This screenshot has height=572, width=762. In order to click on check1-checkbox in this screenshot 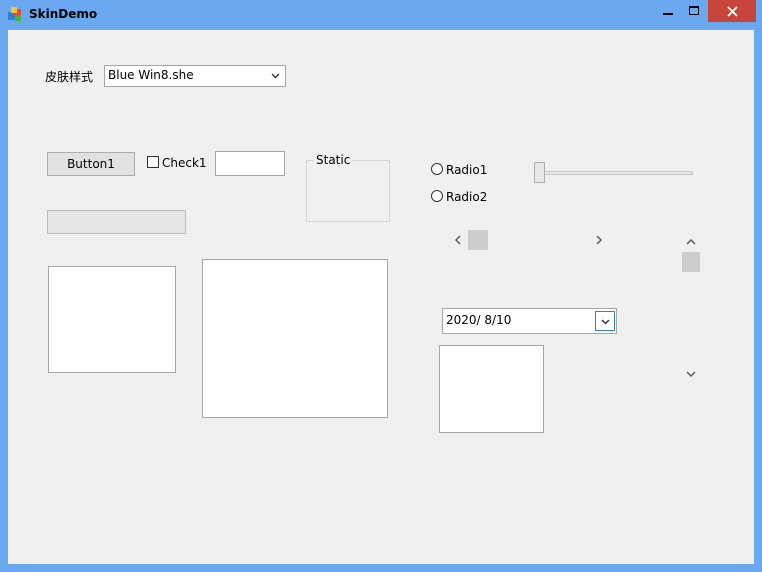, I will do `click(153, 162)`.